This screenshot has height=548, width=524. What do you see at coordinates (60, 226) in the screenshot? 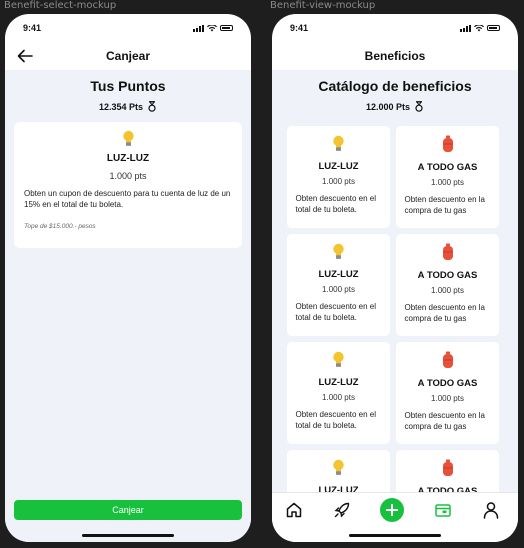
I see `benefit-note: Tope de $15.000.- pesos` at bounding box center [60, 226].